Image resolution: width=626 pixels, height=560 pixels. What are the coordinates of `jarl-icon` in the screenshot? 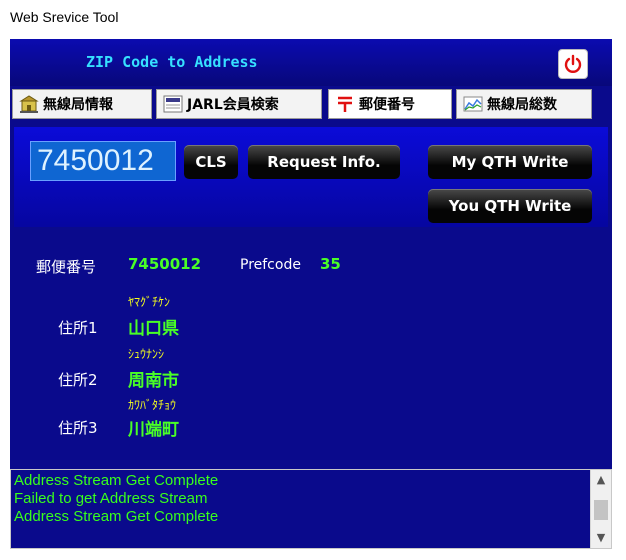 It's located at (173, 104).